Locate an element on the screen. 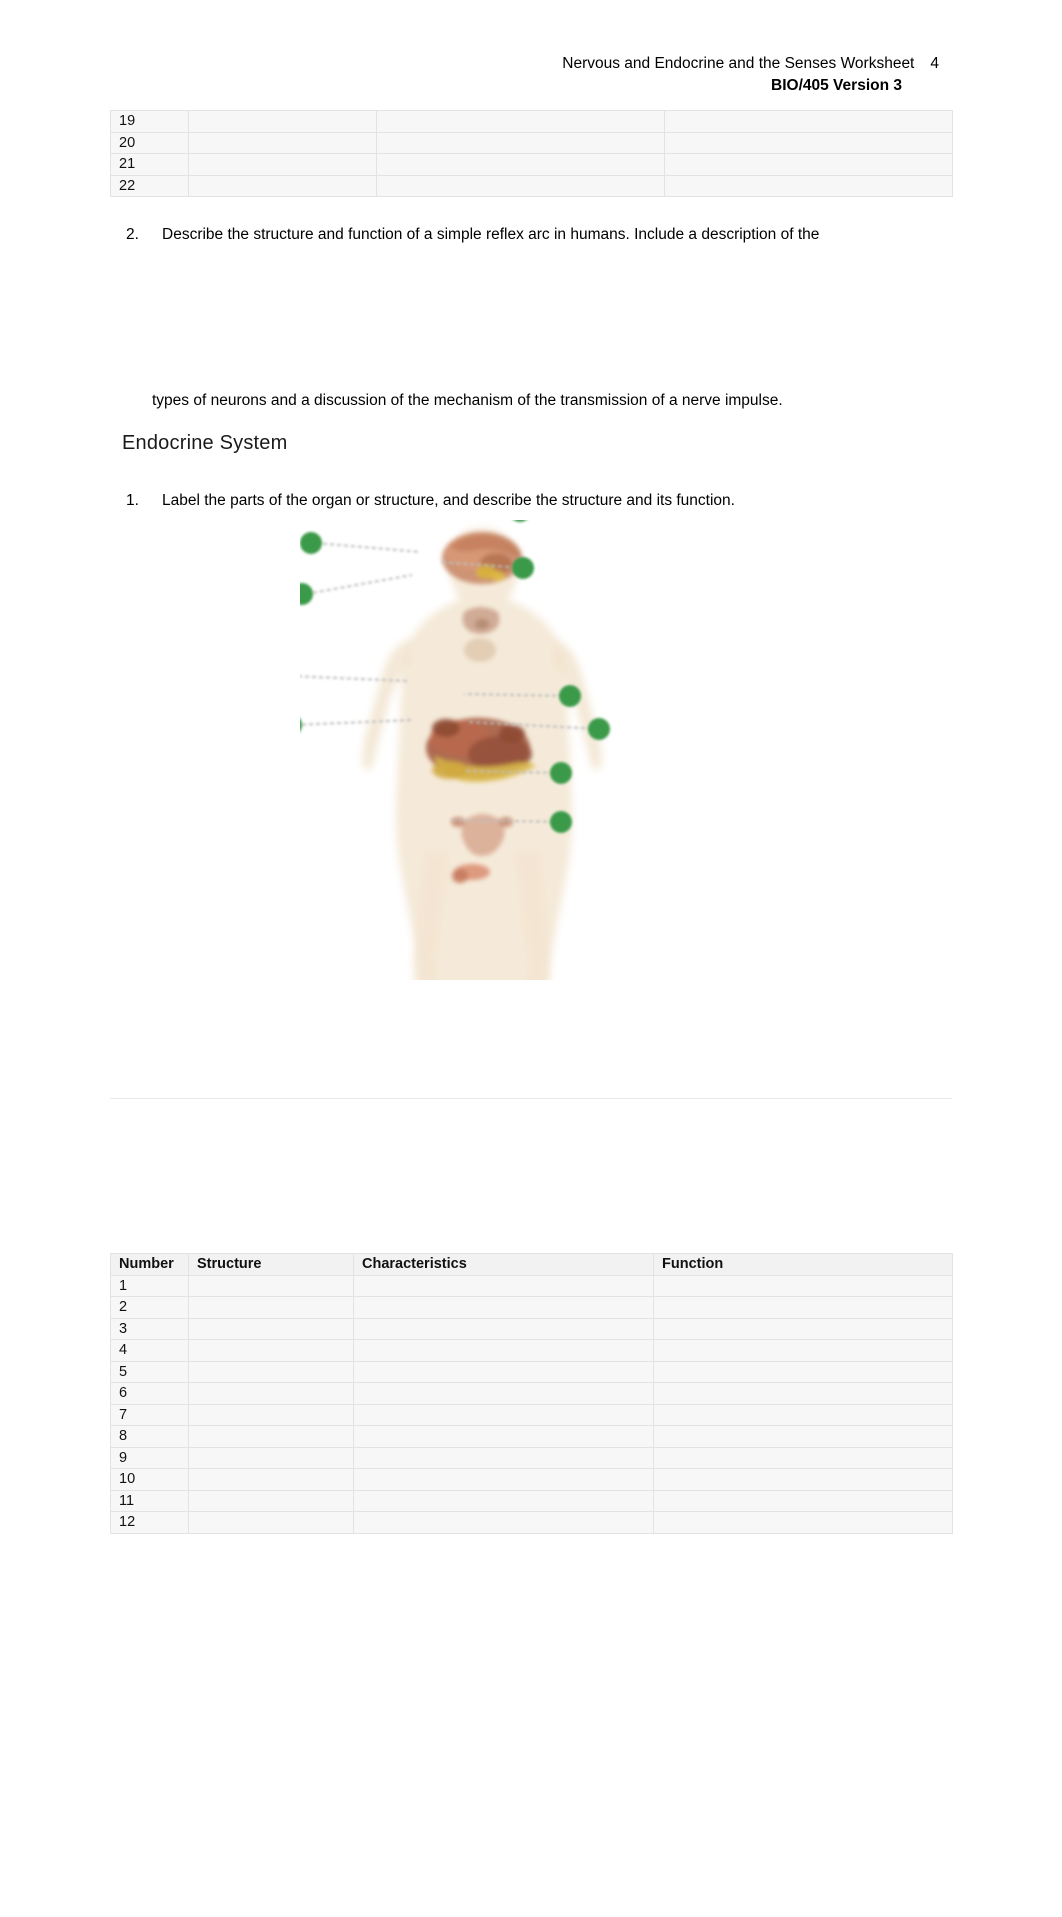 The image size is (1062, 1917). row-number-cell: 2 is located at coordinates (149, 1307).